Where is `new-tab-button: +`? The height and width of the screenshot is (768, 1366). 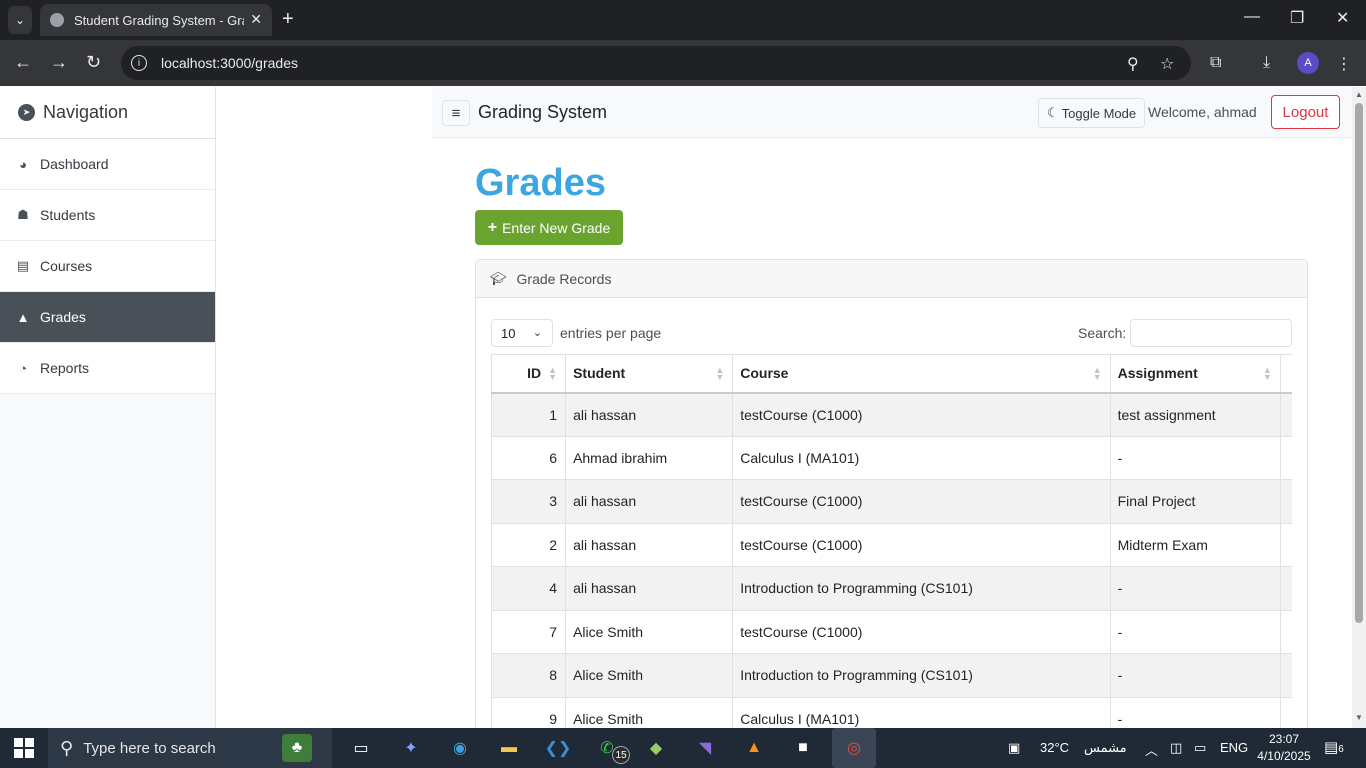 new-tab-button: + is located at coordinates (288, 19).